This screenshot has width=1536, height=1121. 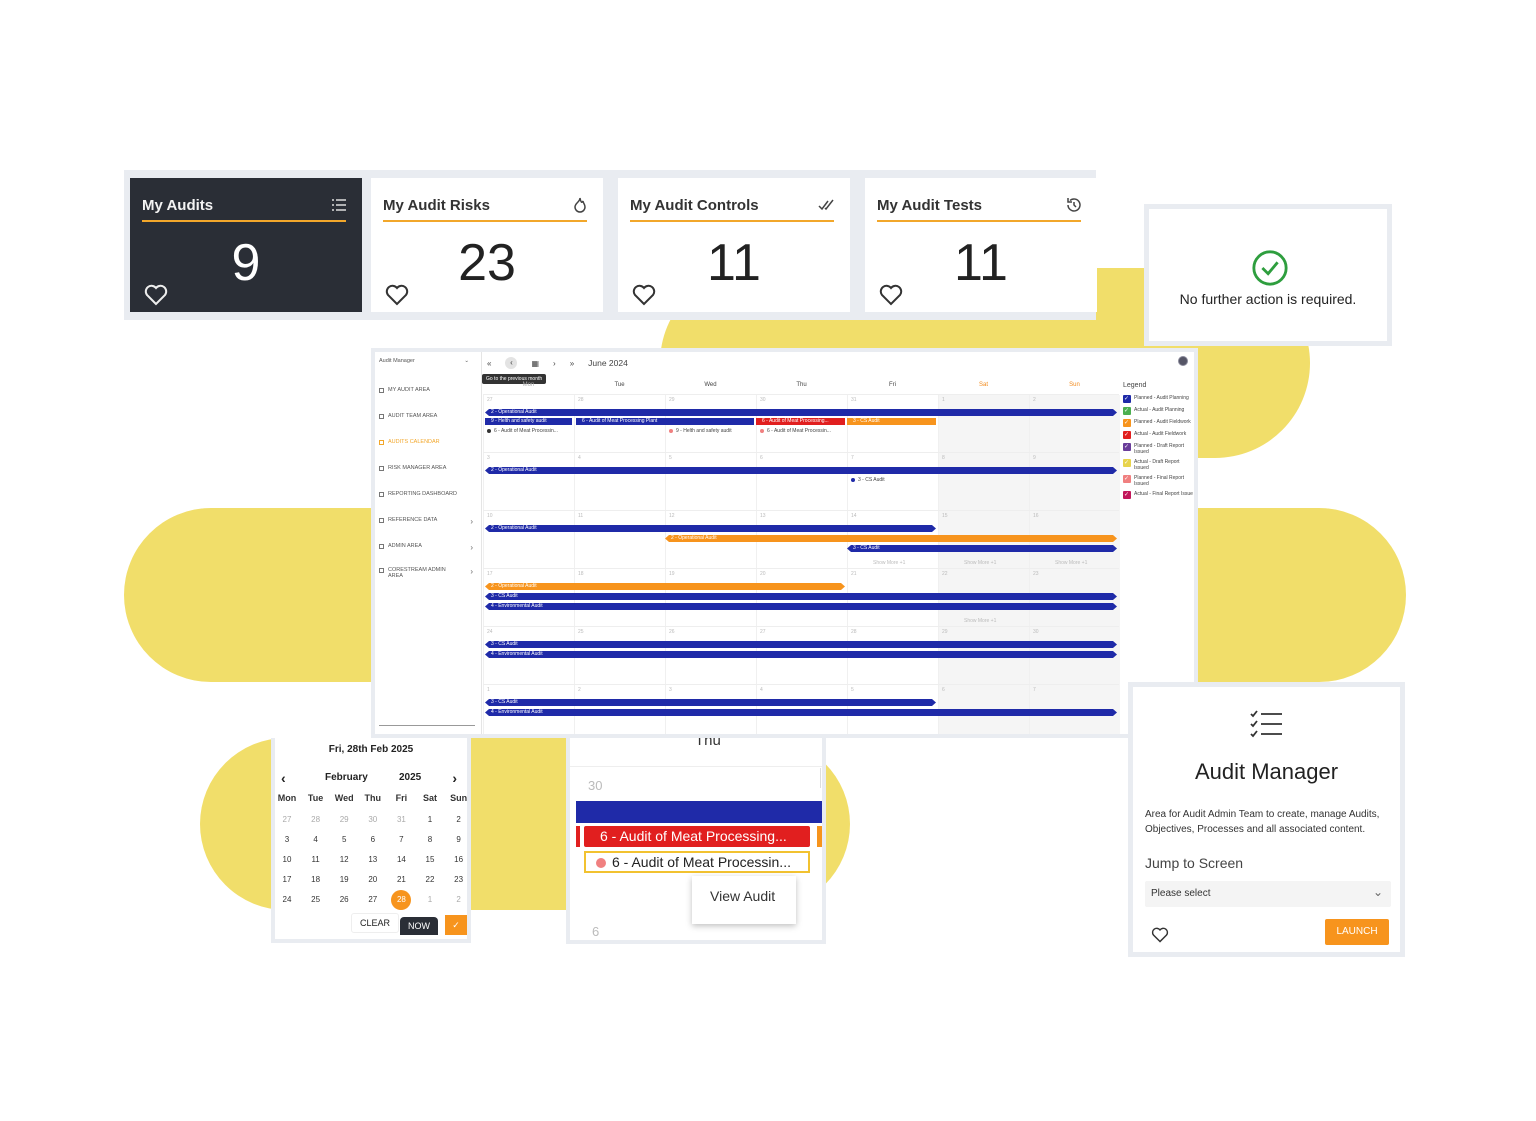 I want to click on datepicker-date: 12, so click(x=344, y=859).